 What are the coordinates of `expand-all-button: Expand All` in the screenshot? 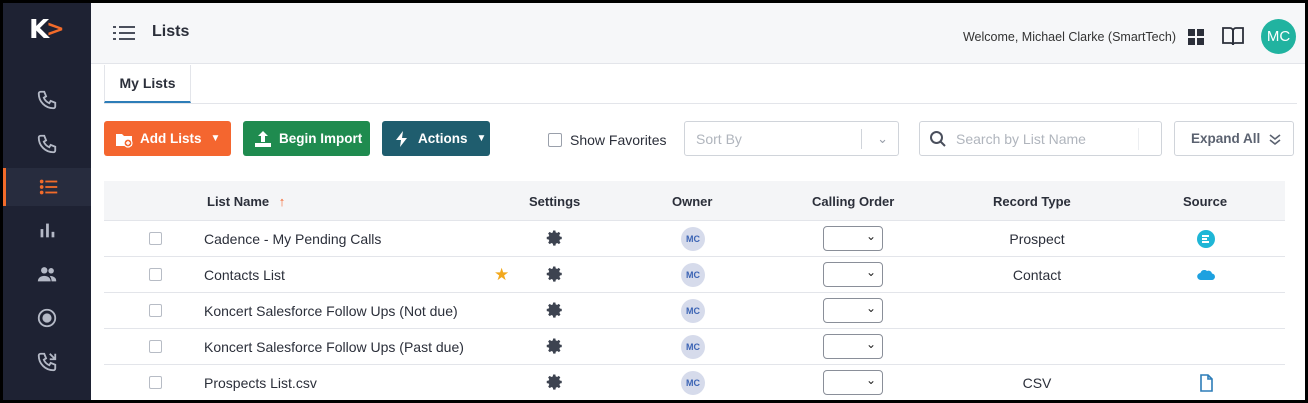 It's located at (1234, 138).